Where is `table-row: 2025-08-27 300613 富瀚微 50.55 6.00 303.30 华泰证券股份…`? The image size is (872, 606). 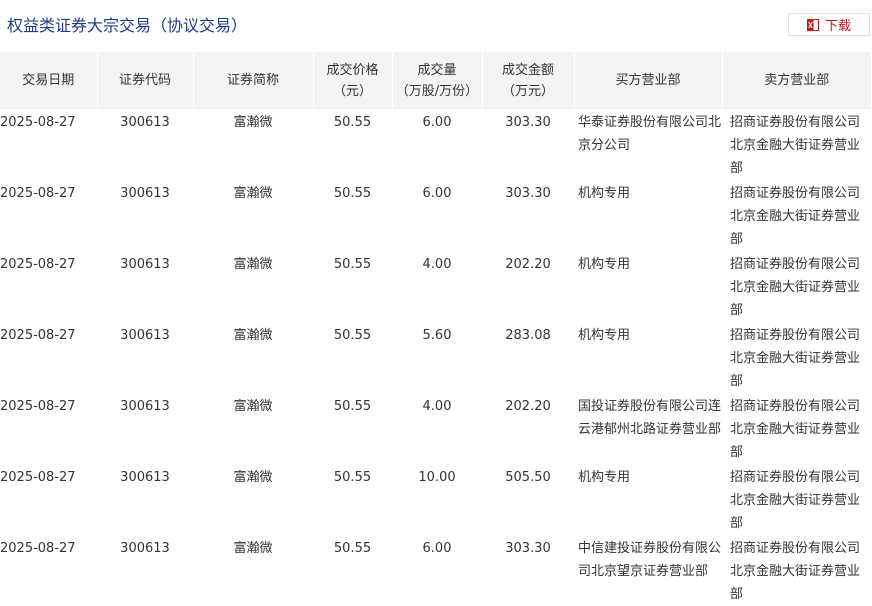 table-row: 2025-08-27 300613 富瀚微 50.55 6.00 303.30 华泰证券股份… is located at coordinates (435, 144).